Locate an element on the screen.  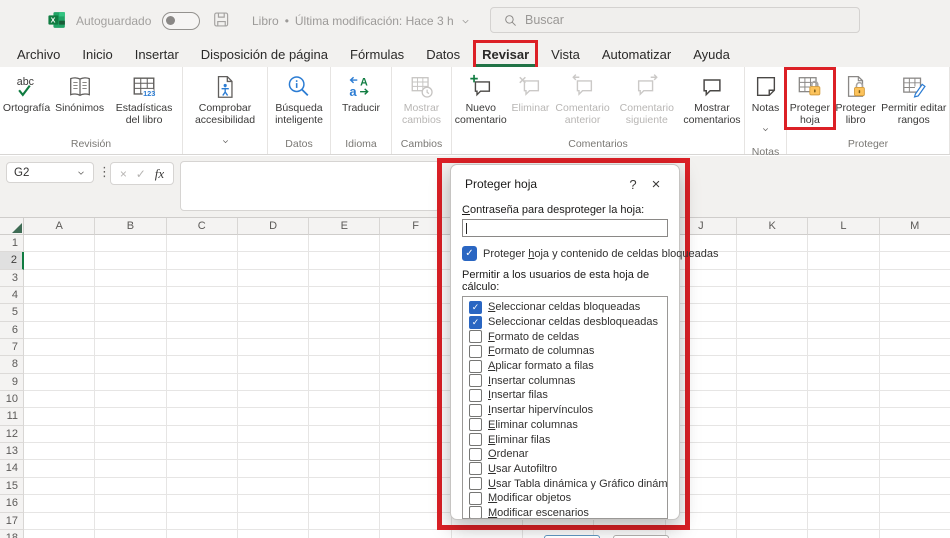
cell-k14 is located at coordinates (772, 469).